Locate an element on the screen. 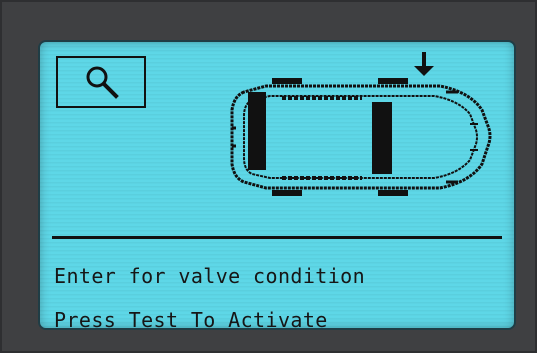 This screenshot has height=353, width=537. instruction-line-valve-condition: Enter for valve condition is located at coordinates (210, 276).